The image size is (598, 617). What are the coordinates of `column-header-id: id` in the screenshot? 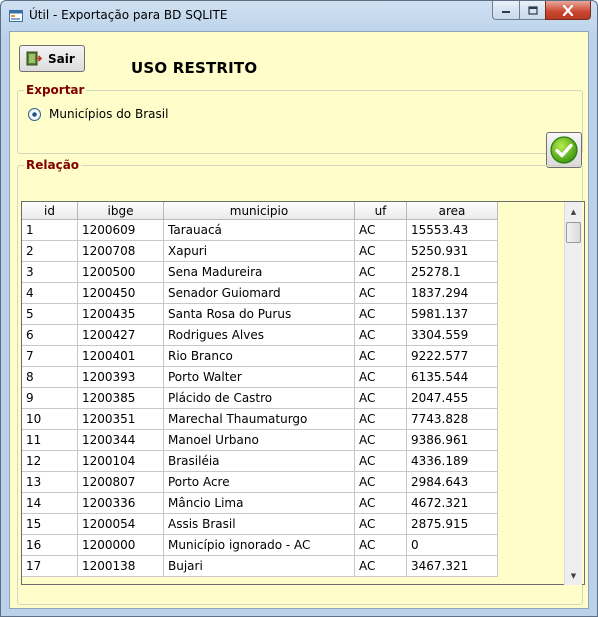 It's located at (50, 211).